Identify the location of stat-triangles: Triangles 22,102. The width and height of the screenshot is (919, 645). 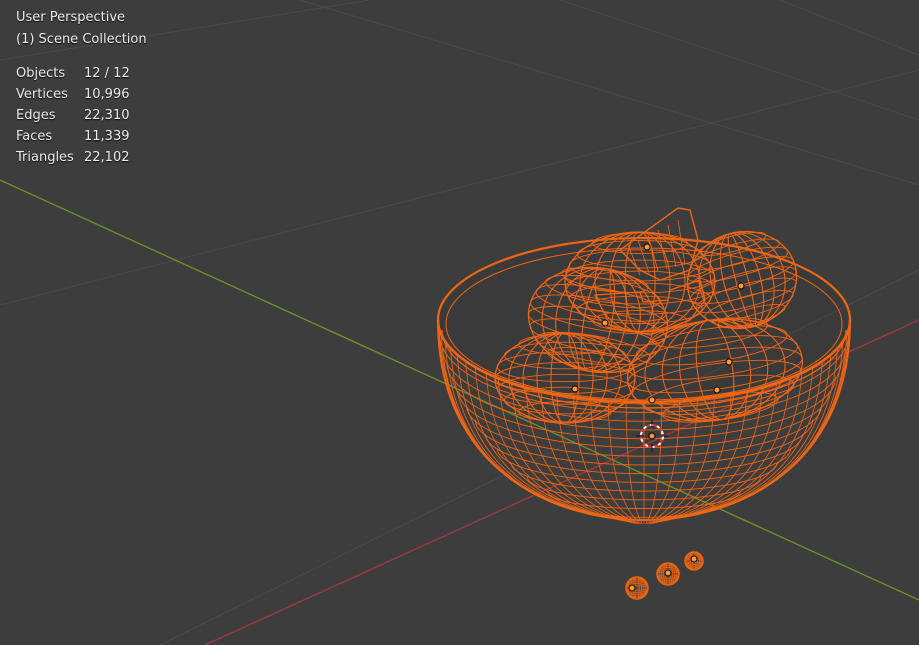
(73, 157).